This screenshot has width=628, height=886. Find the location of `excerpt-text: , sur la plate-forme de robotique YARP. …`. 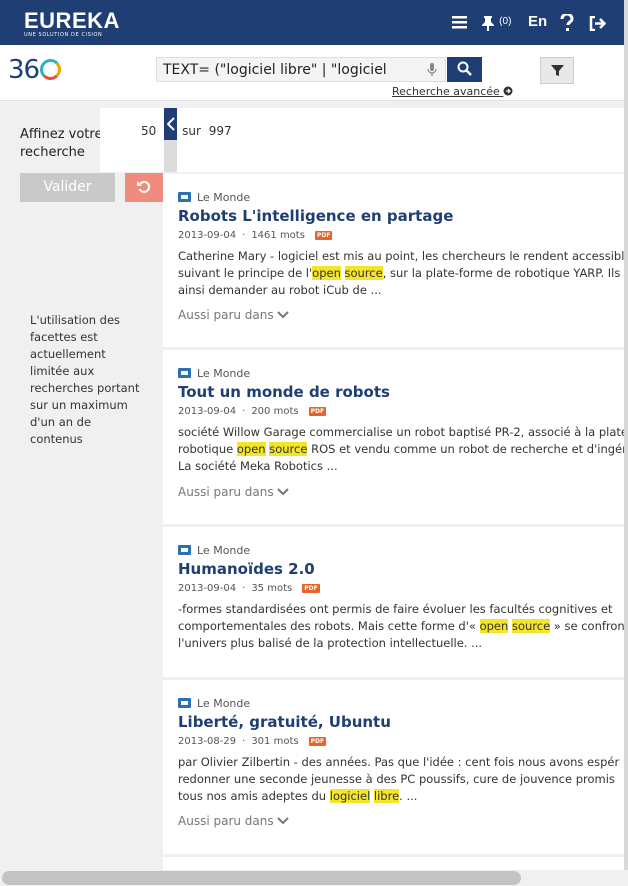

excerpt-text: , sur la plate-forme de robotique YARP. … is located at coordinates (501, 273).